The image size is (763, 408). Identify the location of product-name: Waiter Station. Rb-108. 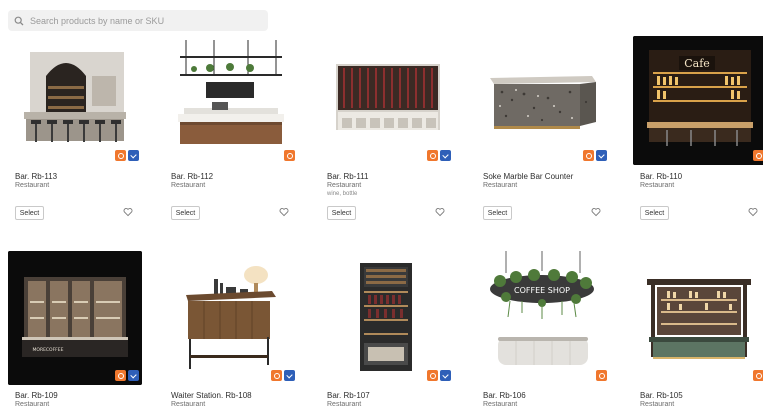
(211, 395).